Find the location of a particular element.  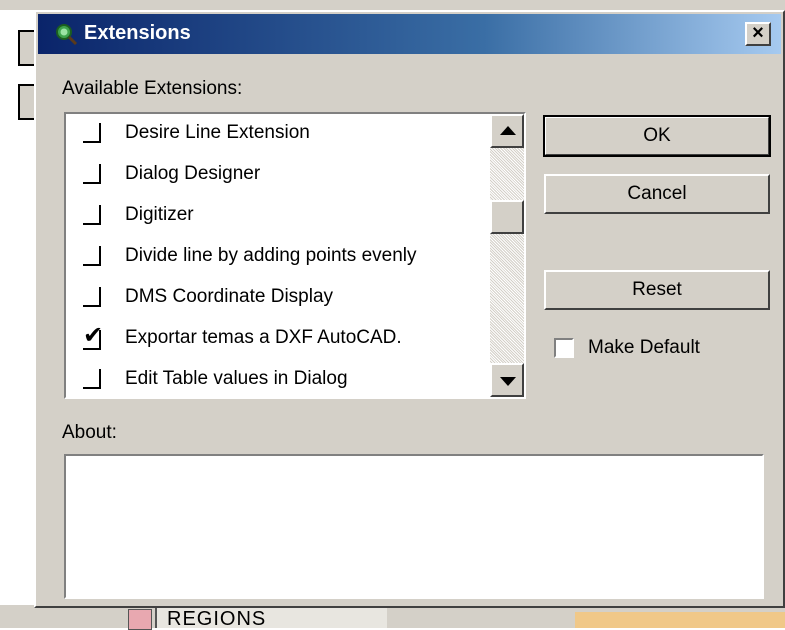

list-item: Edit Table values in Dialog is located at coordinates (276, 378).